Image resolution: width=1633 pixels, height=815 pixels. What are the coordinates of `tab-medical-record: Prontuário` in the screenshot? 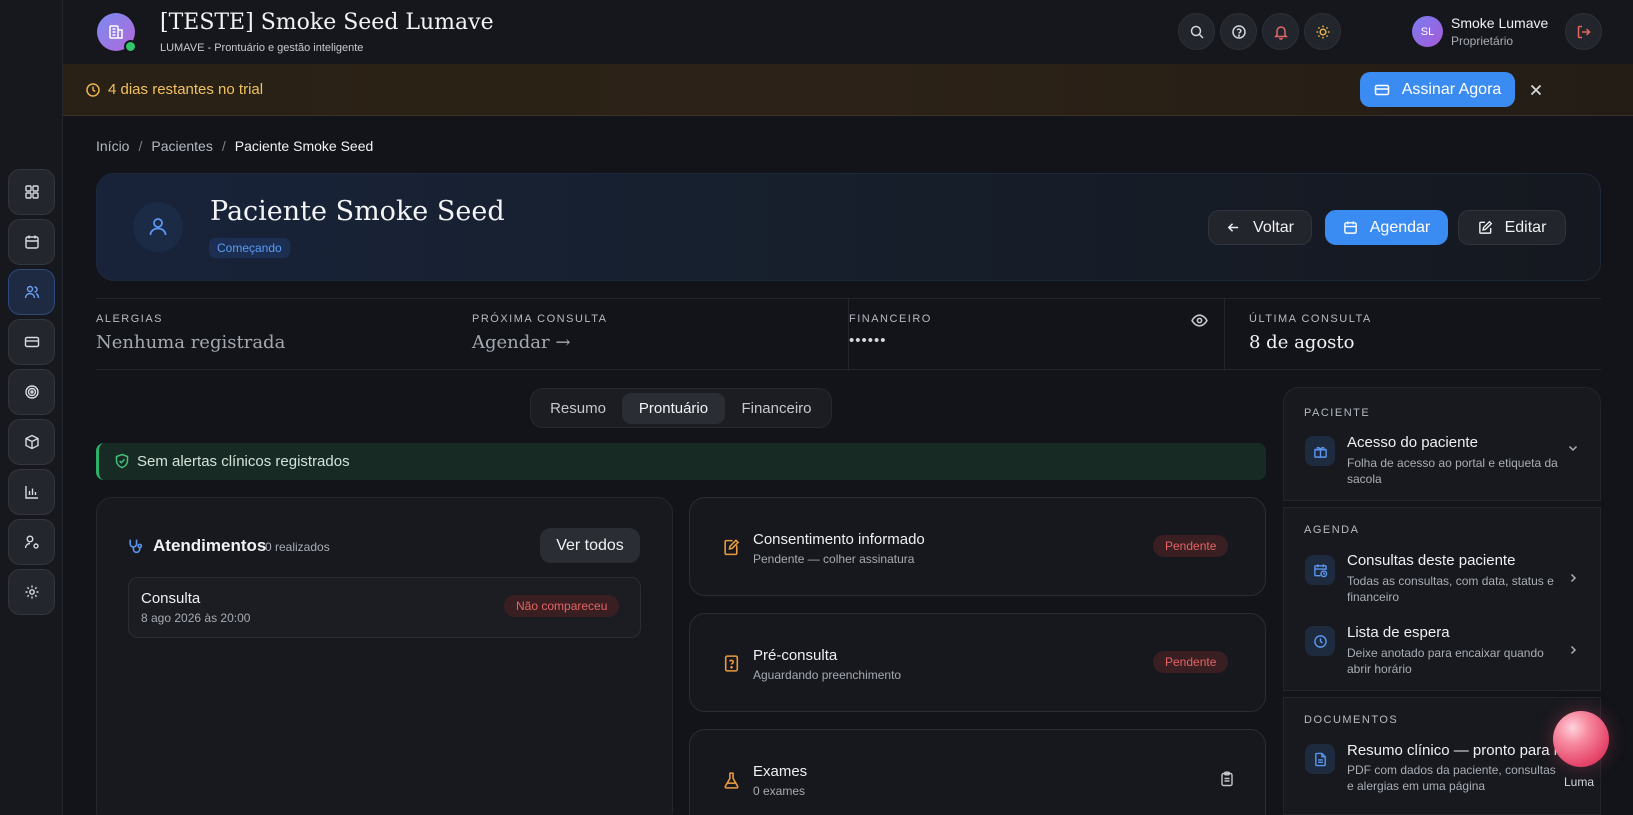 It's located at (673, 408).